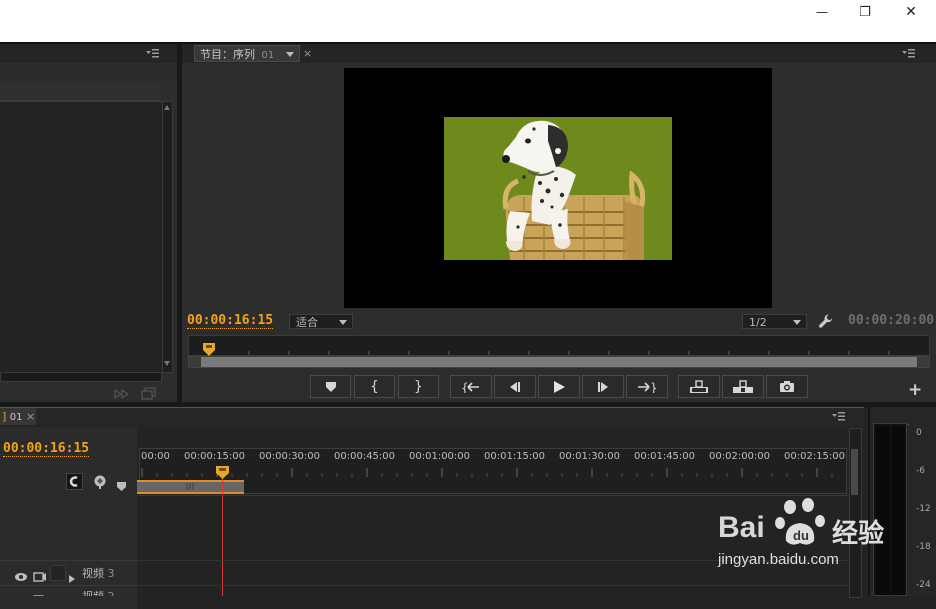 The height and width of the screenshot is (609, 936). What do you see at coordinates (778, 559) in the screenshot?
I see `watermark-url: jingyan.baidu.com` at bounding box center [778, 559].